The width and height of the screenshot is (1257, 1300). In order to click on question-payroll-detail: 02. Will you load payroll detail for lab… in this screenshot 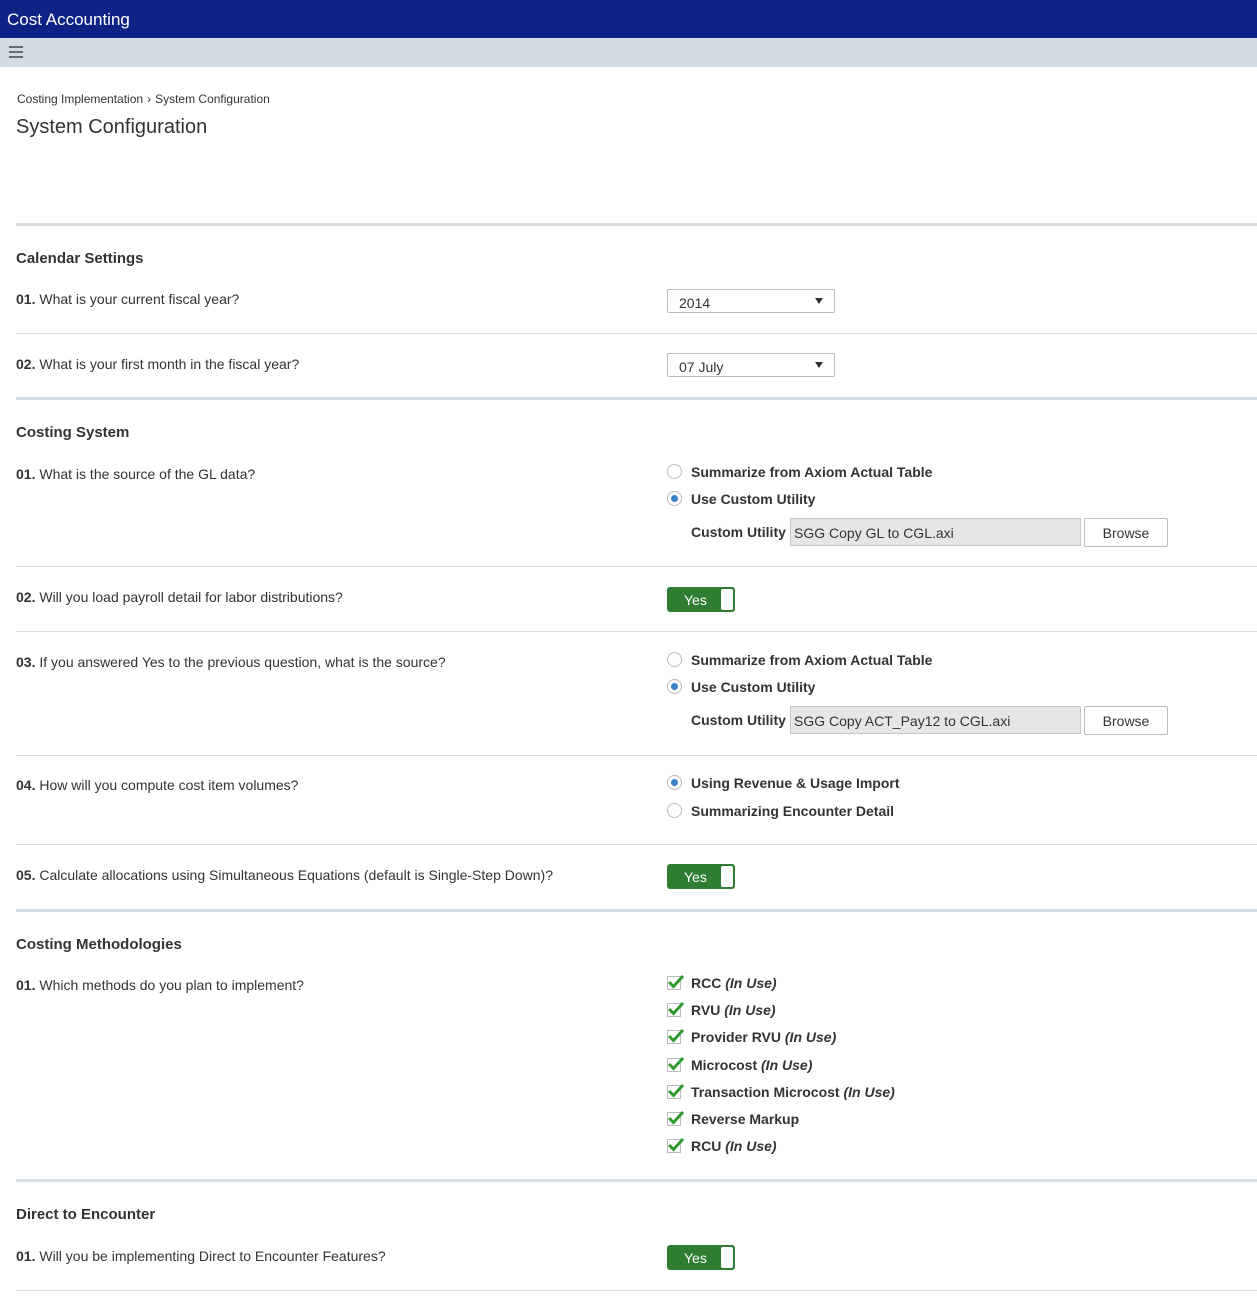, I will do `click(179, 597)`.